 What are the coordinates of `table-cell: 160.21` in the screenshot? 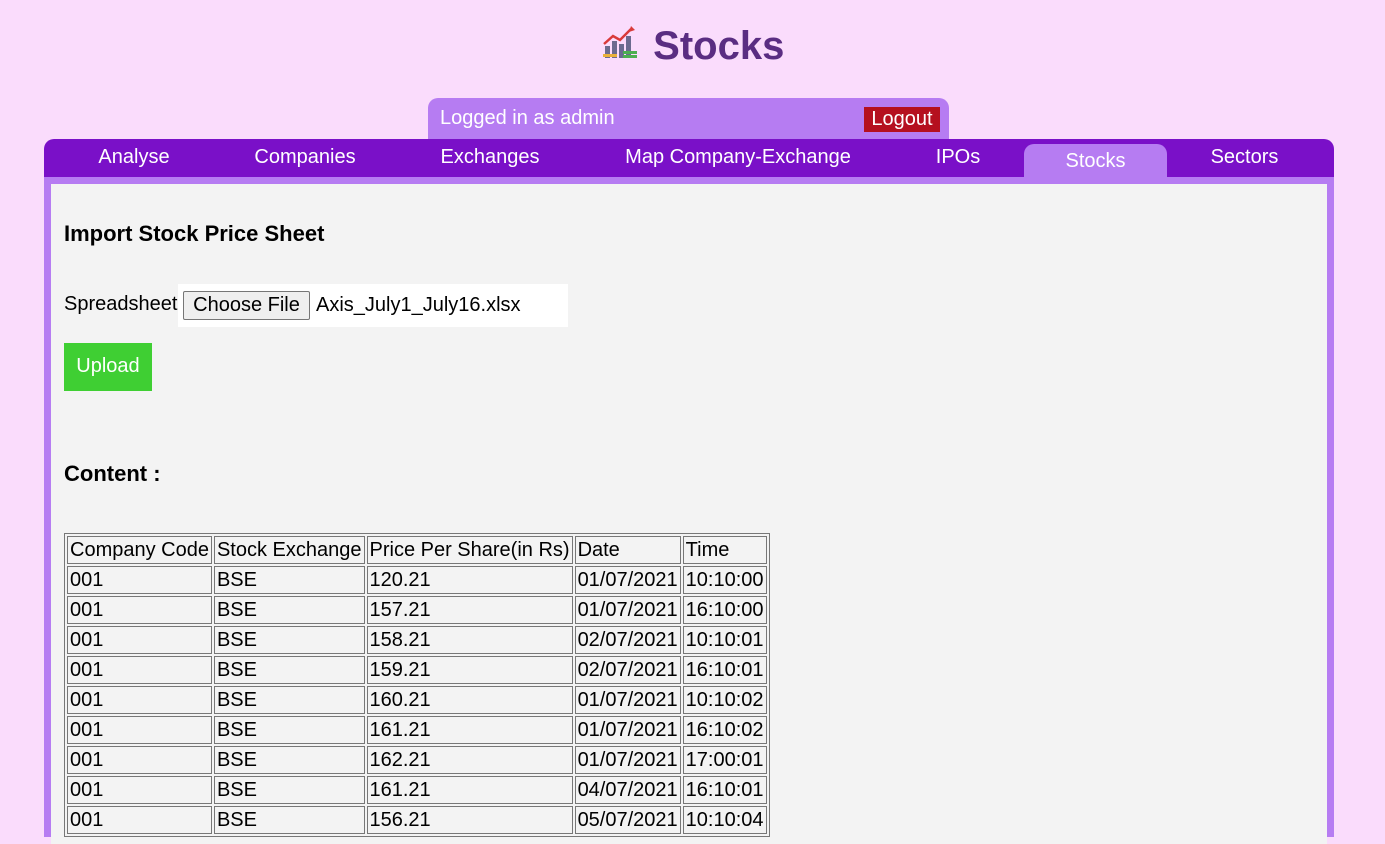 It's located at (469, 700).